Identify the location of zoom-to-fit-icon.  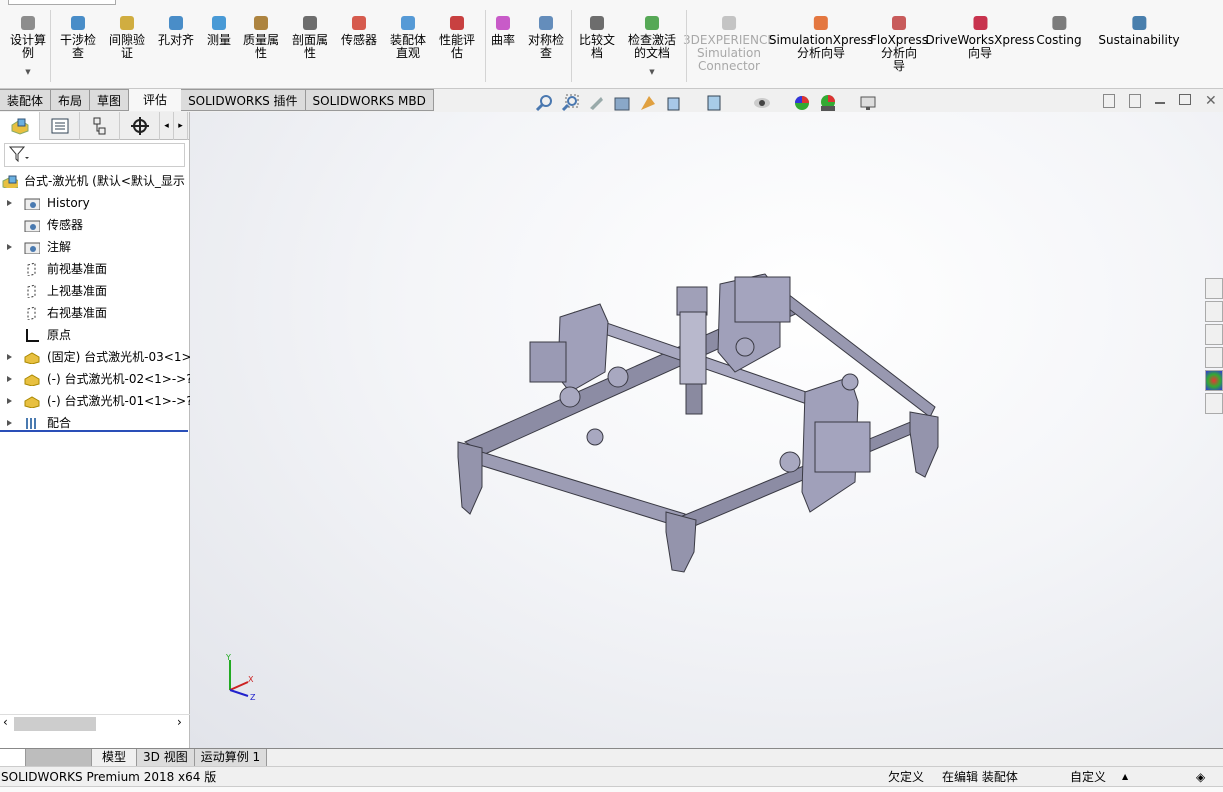
(544, 103).